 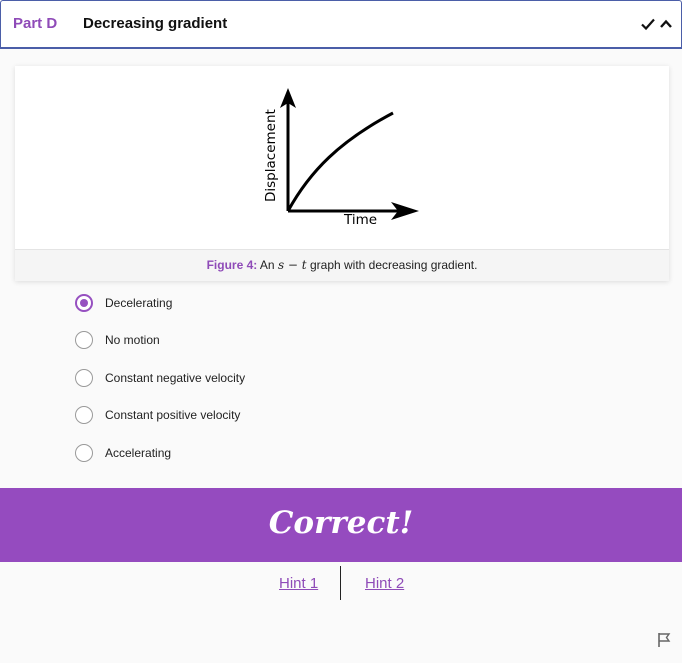 What do you see at coordinates (664, 640) in the screenshot?
I see `flag-icon` at bounding box center [664, 640].